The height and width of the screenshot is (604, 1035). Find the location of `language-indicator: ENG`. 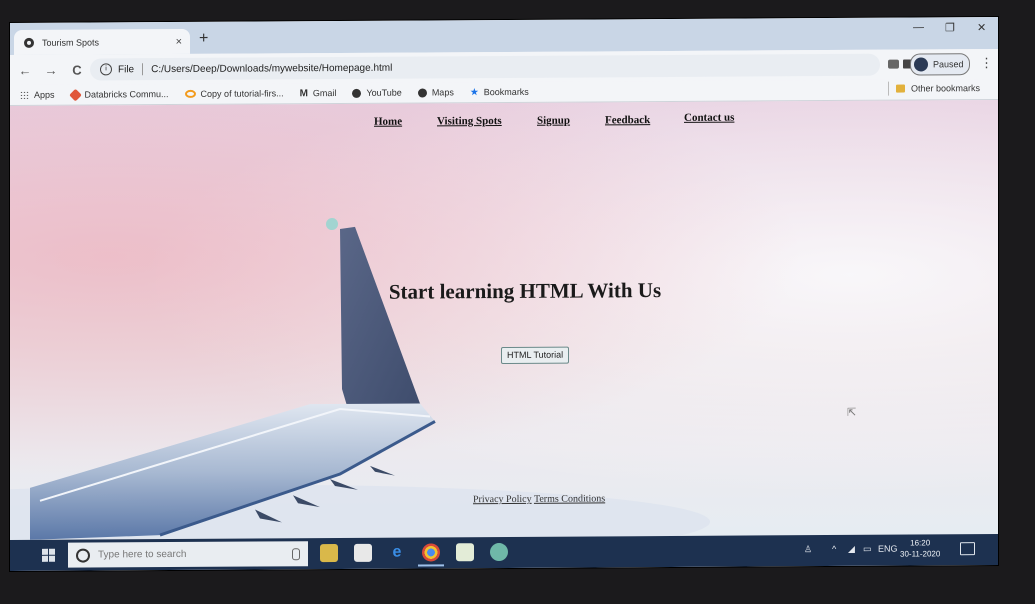

language-indicator: ENG is located at coordinates (888, 549).